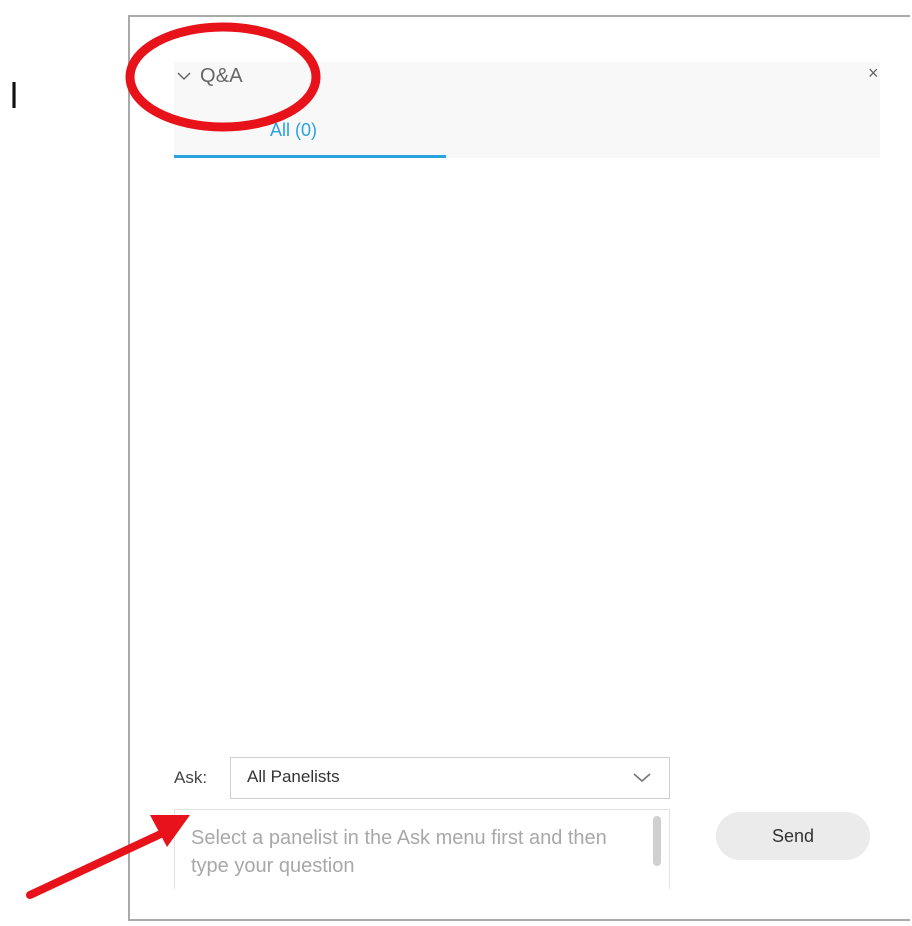 The image size is (912, 926). What do you see at coordinates (450, 778) in the screenshot?
I see `ask-dropdown: All Panelists` at bounding box center [450, 778].